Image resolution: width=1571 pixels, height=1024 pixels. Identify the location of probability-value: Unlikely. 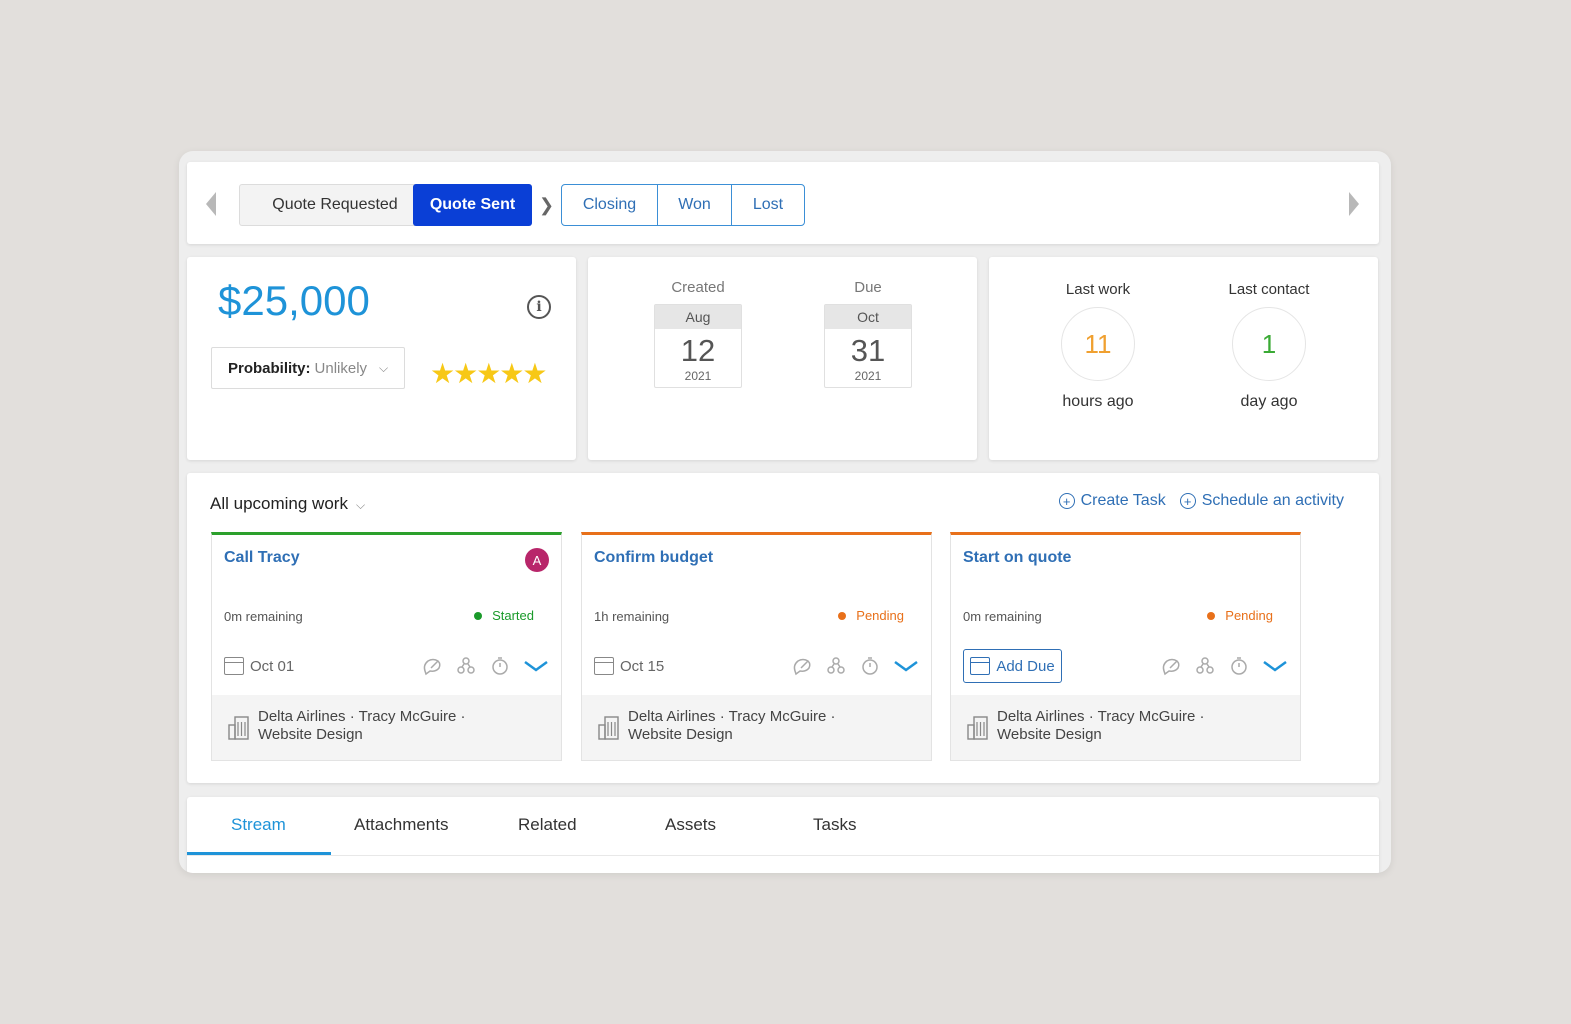
(341, 368).